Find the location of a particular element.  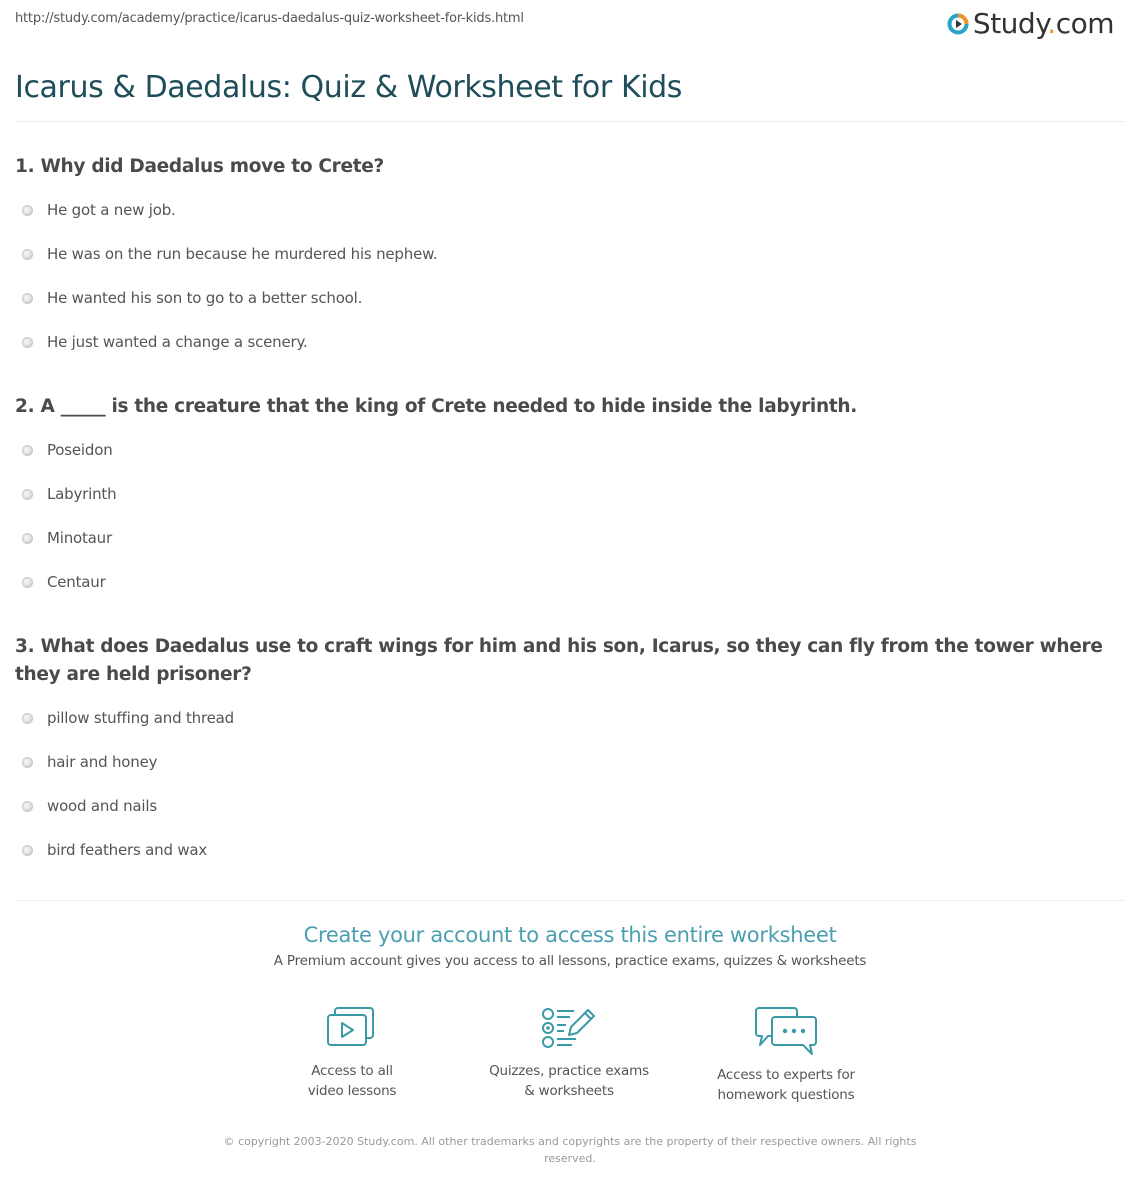

option-q3-b: hair and honey is located at coordinates (89, 762).